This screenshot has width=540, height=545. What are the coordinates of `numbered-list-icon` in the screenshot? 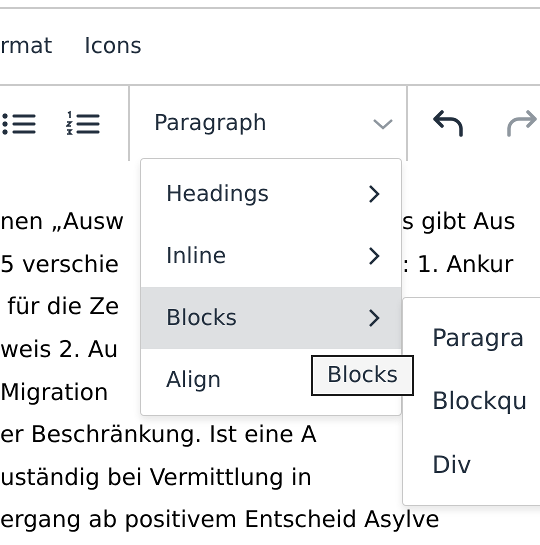 It's located at (83, 124).